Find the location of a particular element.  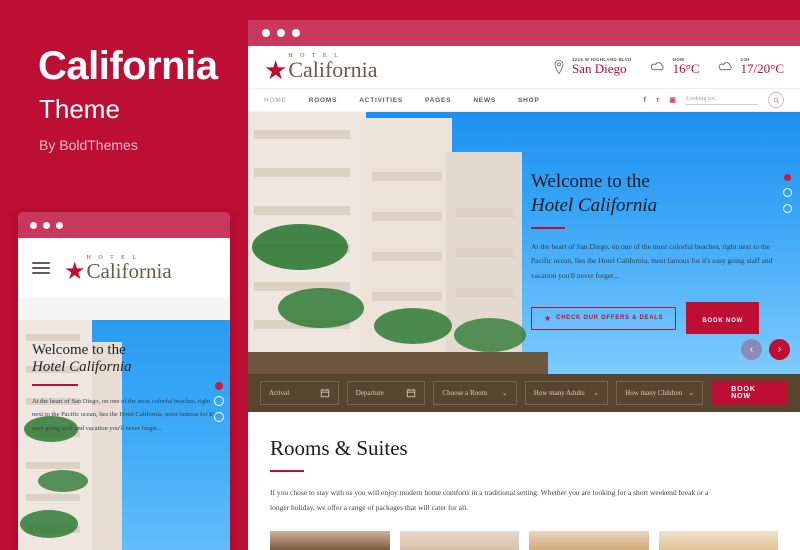

booking-book-now-button: BOOK NOW is located at coordinates (749, 393).